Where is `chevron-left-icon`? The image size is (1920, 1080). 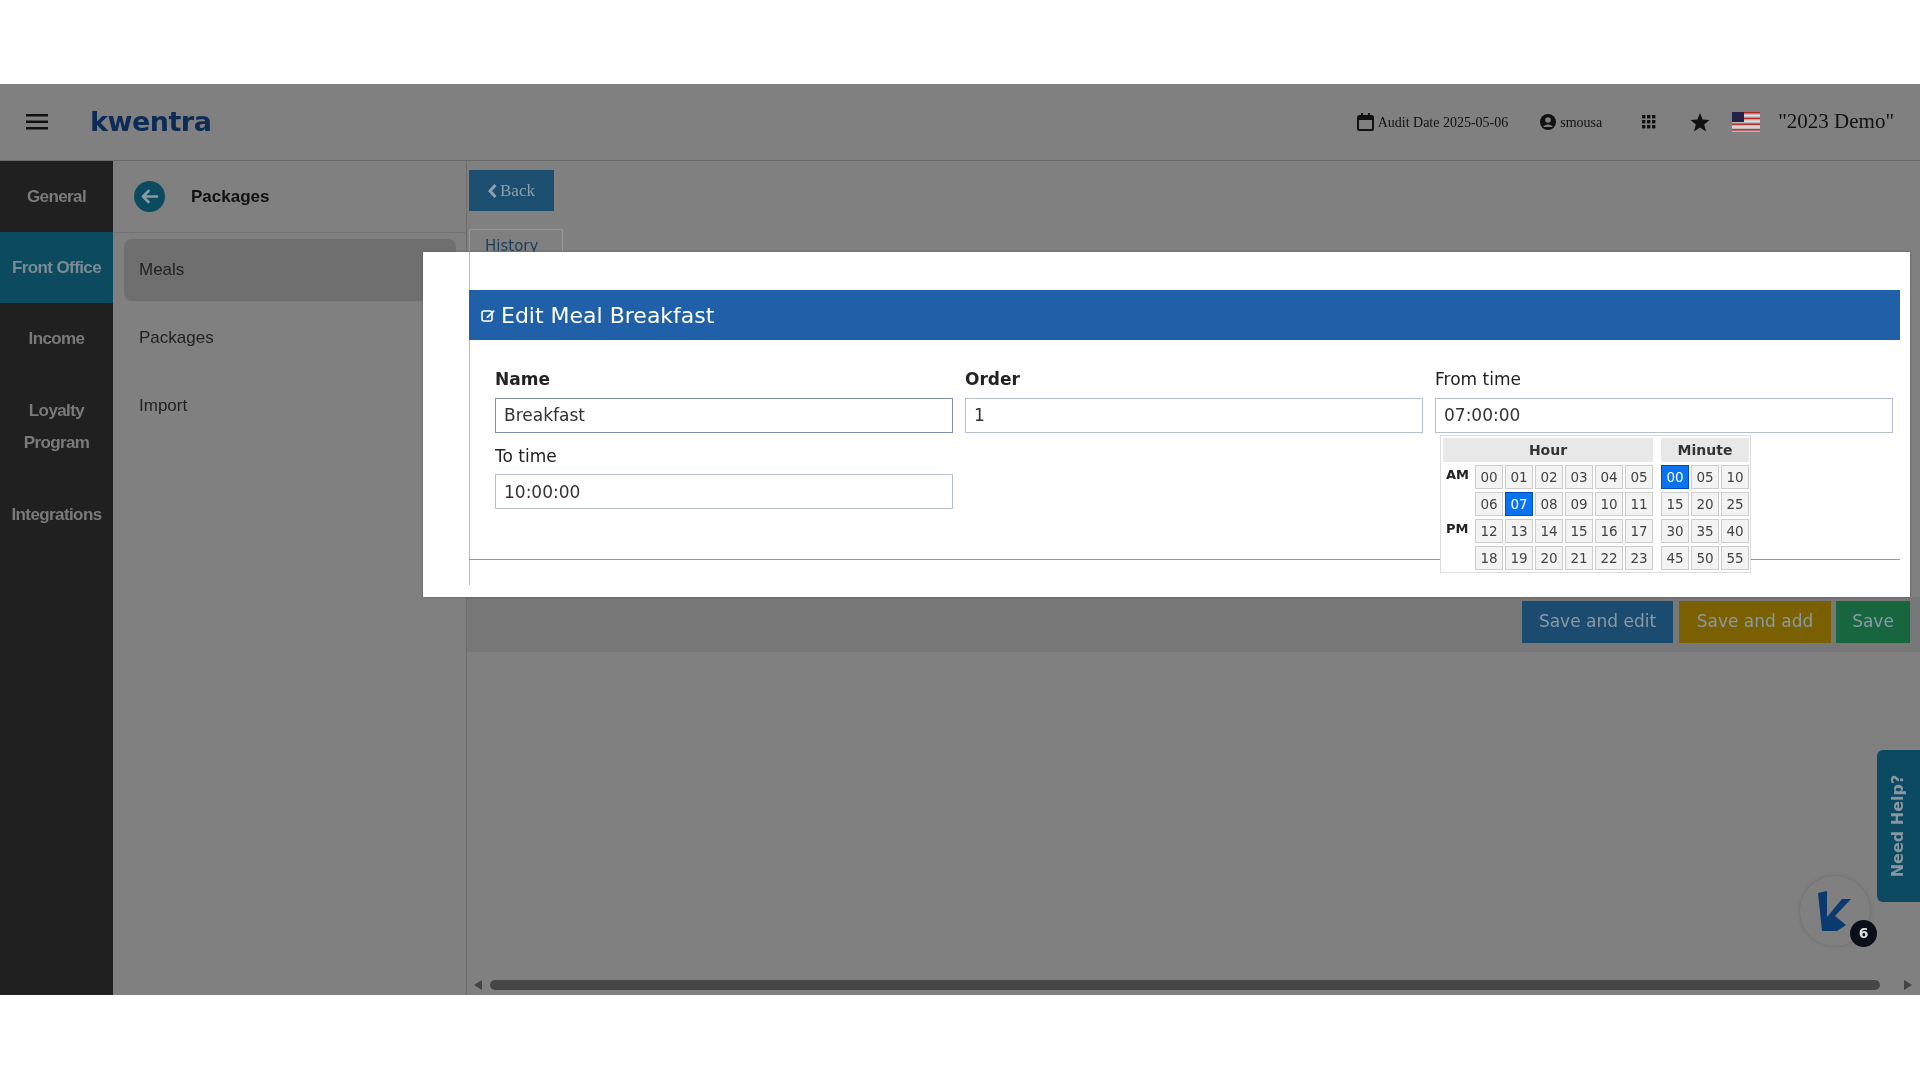
chevron-left-icon is located at coordinates (493, 190).